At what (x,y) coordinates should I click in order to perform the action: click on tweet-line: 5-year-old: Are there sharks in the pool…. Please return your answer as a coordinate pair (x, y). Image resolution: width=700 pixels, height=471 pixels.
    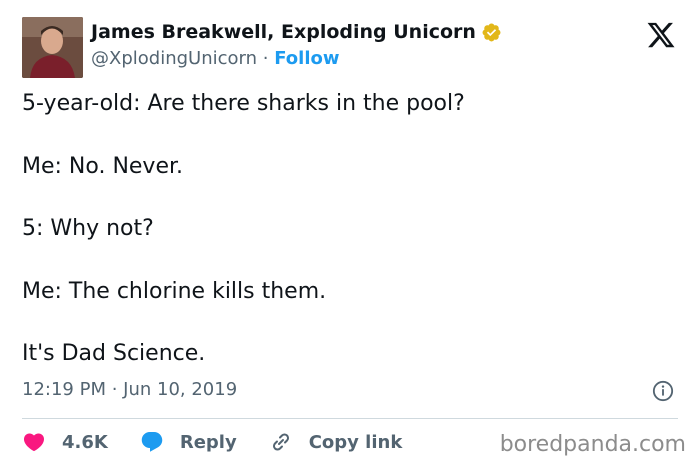
    Looking at the image, I should click on (243, 103).